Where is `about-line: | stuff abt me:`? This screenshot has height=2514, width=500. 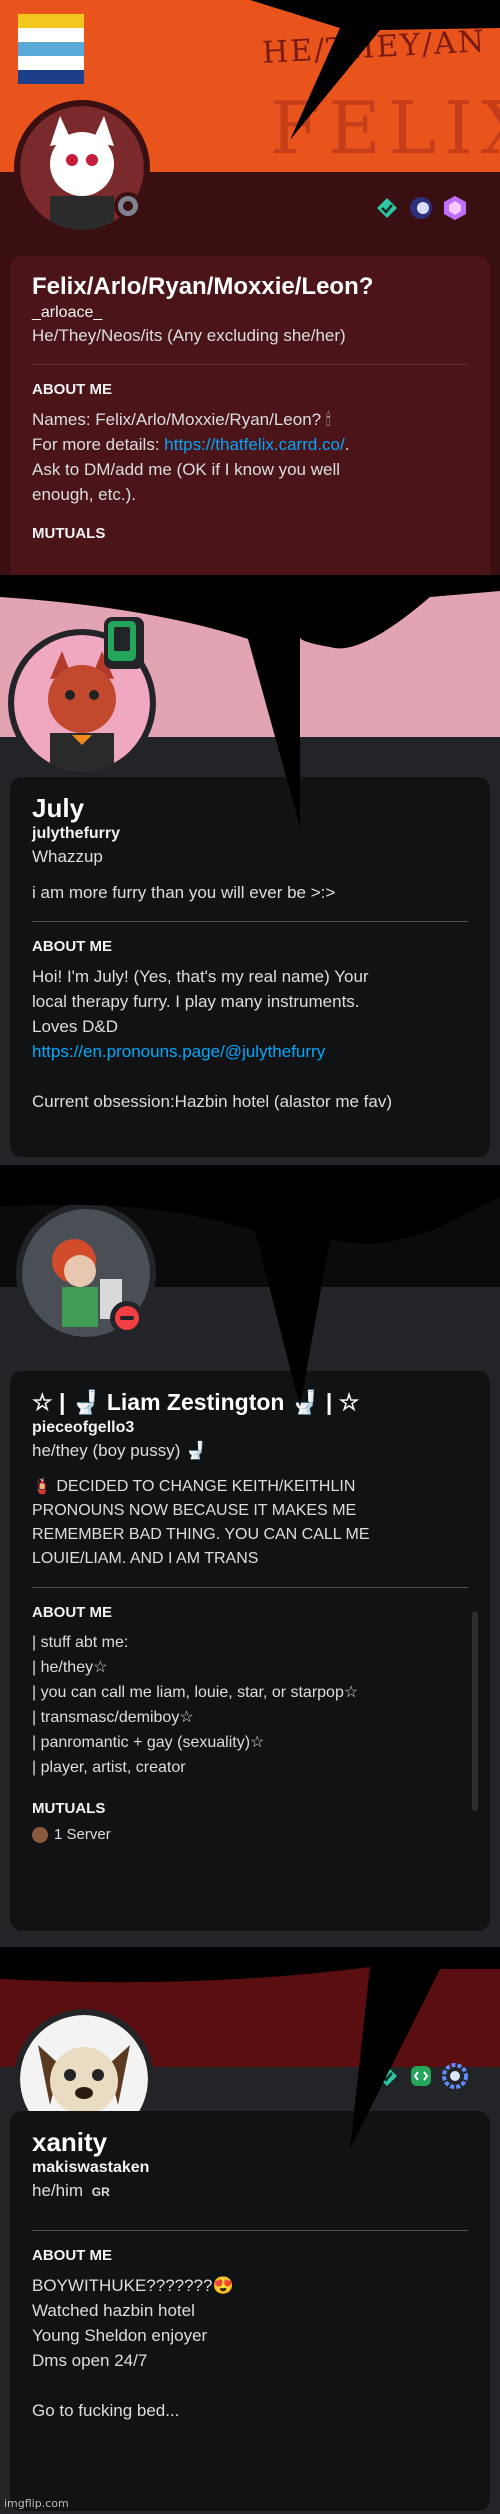 about-line: | stuff abt me: is located at coordinates (80, 1642).